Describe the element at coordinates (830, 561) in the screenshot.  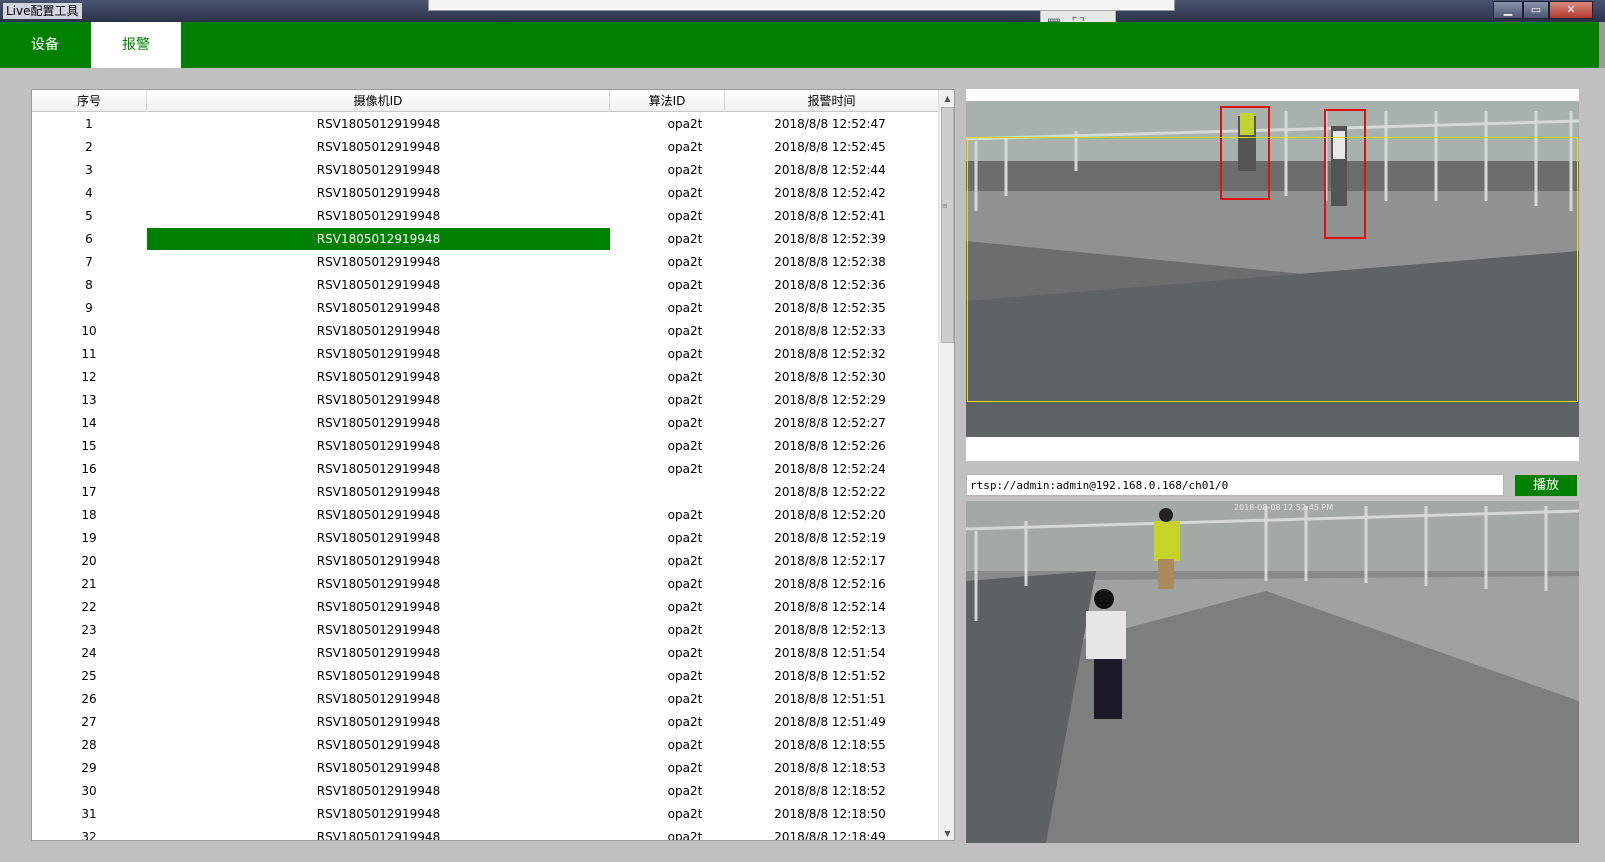
I see `cell-alarm-time: 2018/8/8 12:52:17` at that location.